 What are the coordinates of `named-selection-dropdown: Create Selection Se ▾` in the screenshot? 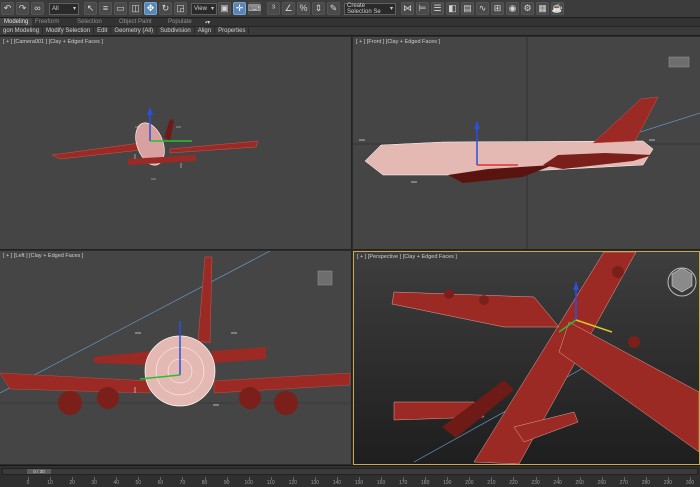 It's located at (370, 8).